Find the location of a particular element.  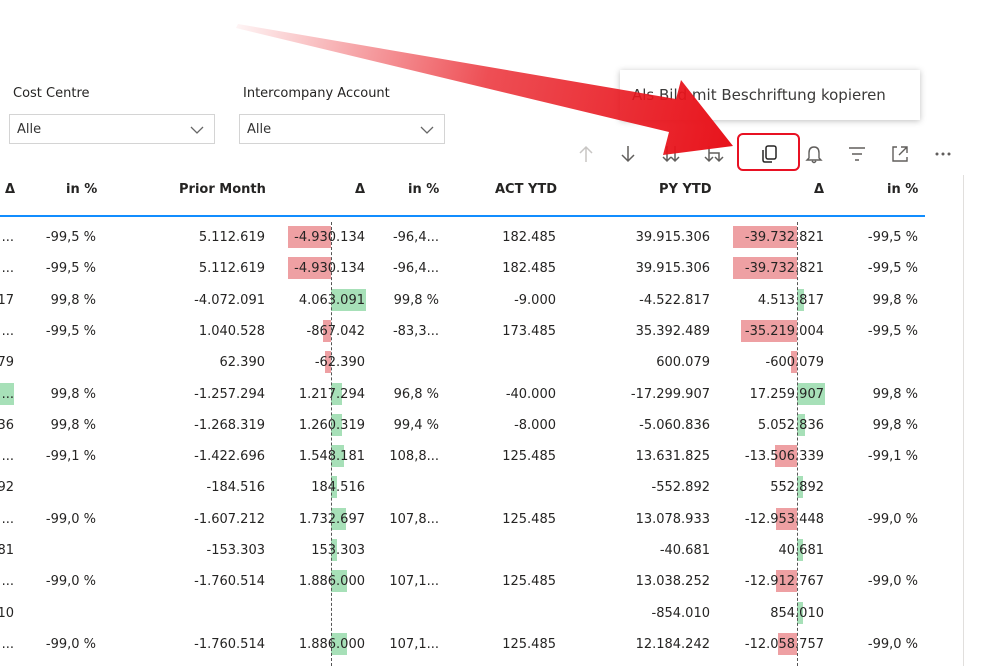

table-row: 92 -184.516 184.516 -552.892 552.892 is located at coordinates (462, 487).